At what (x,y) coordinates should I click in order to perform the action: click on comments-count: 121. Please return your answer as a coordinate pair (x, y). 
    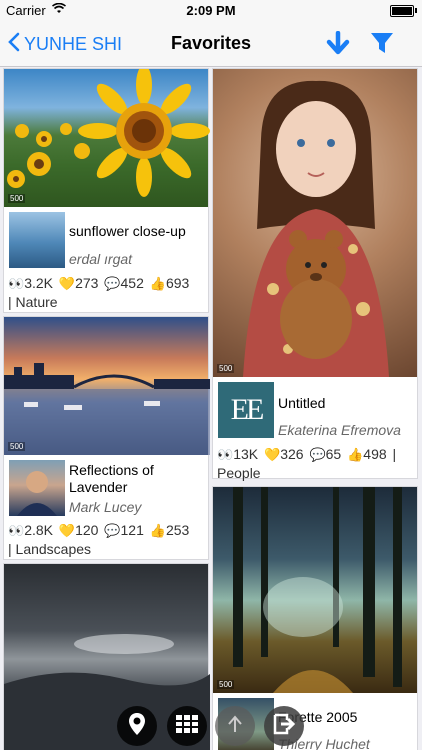
    Looking at the image, I should click on (132, 530).